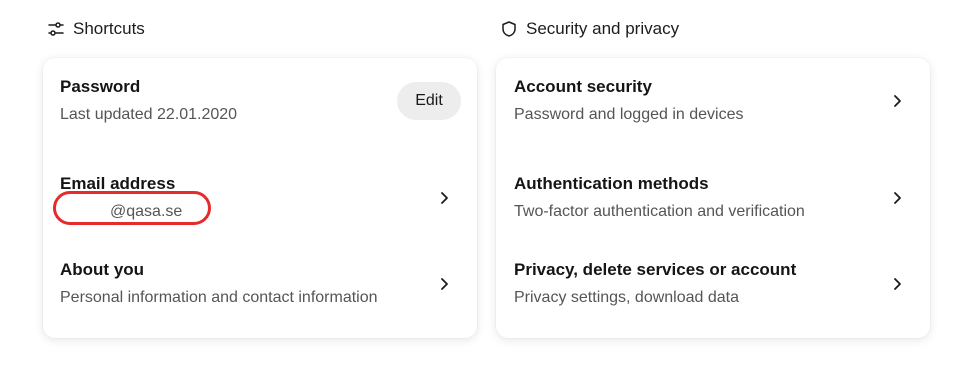 The width and height of the screenshot is (978, 374). What do you see at coordinates (429, 101) in the screenshot?
I see `edit-password-button: Edit` at bounding box center [429, 101].